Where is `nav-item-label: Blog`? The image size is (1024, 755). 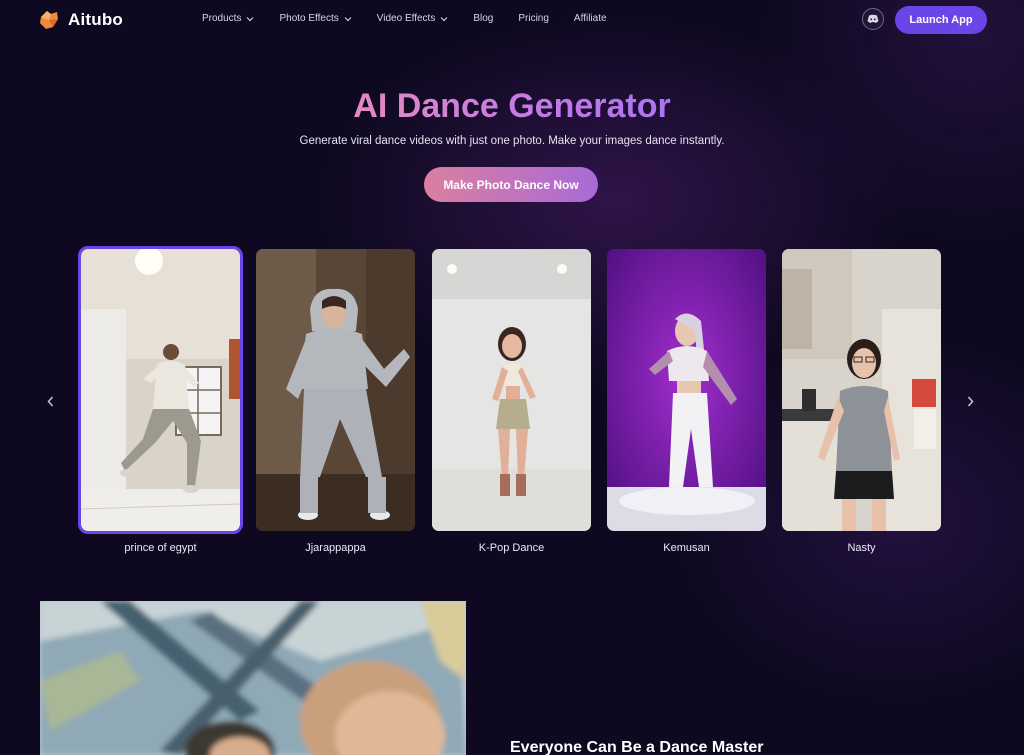
nav-item-label: Blog is located at coordinates (483, 18).